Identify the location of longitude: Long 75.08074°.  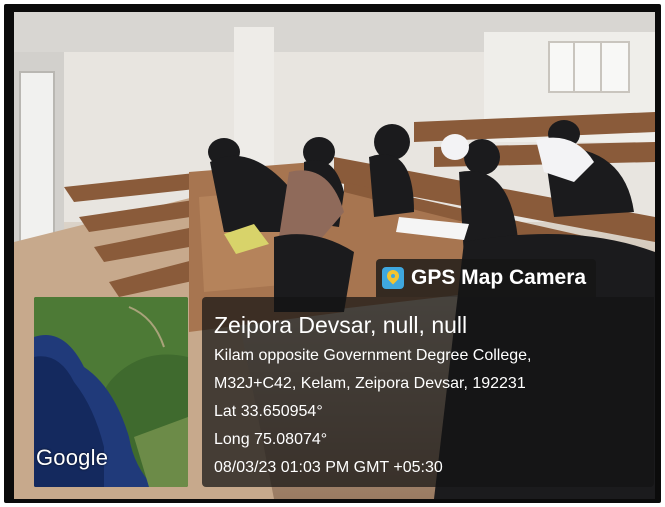
(271, 439).